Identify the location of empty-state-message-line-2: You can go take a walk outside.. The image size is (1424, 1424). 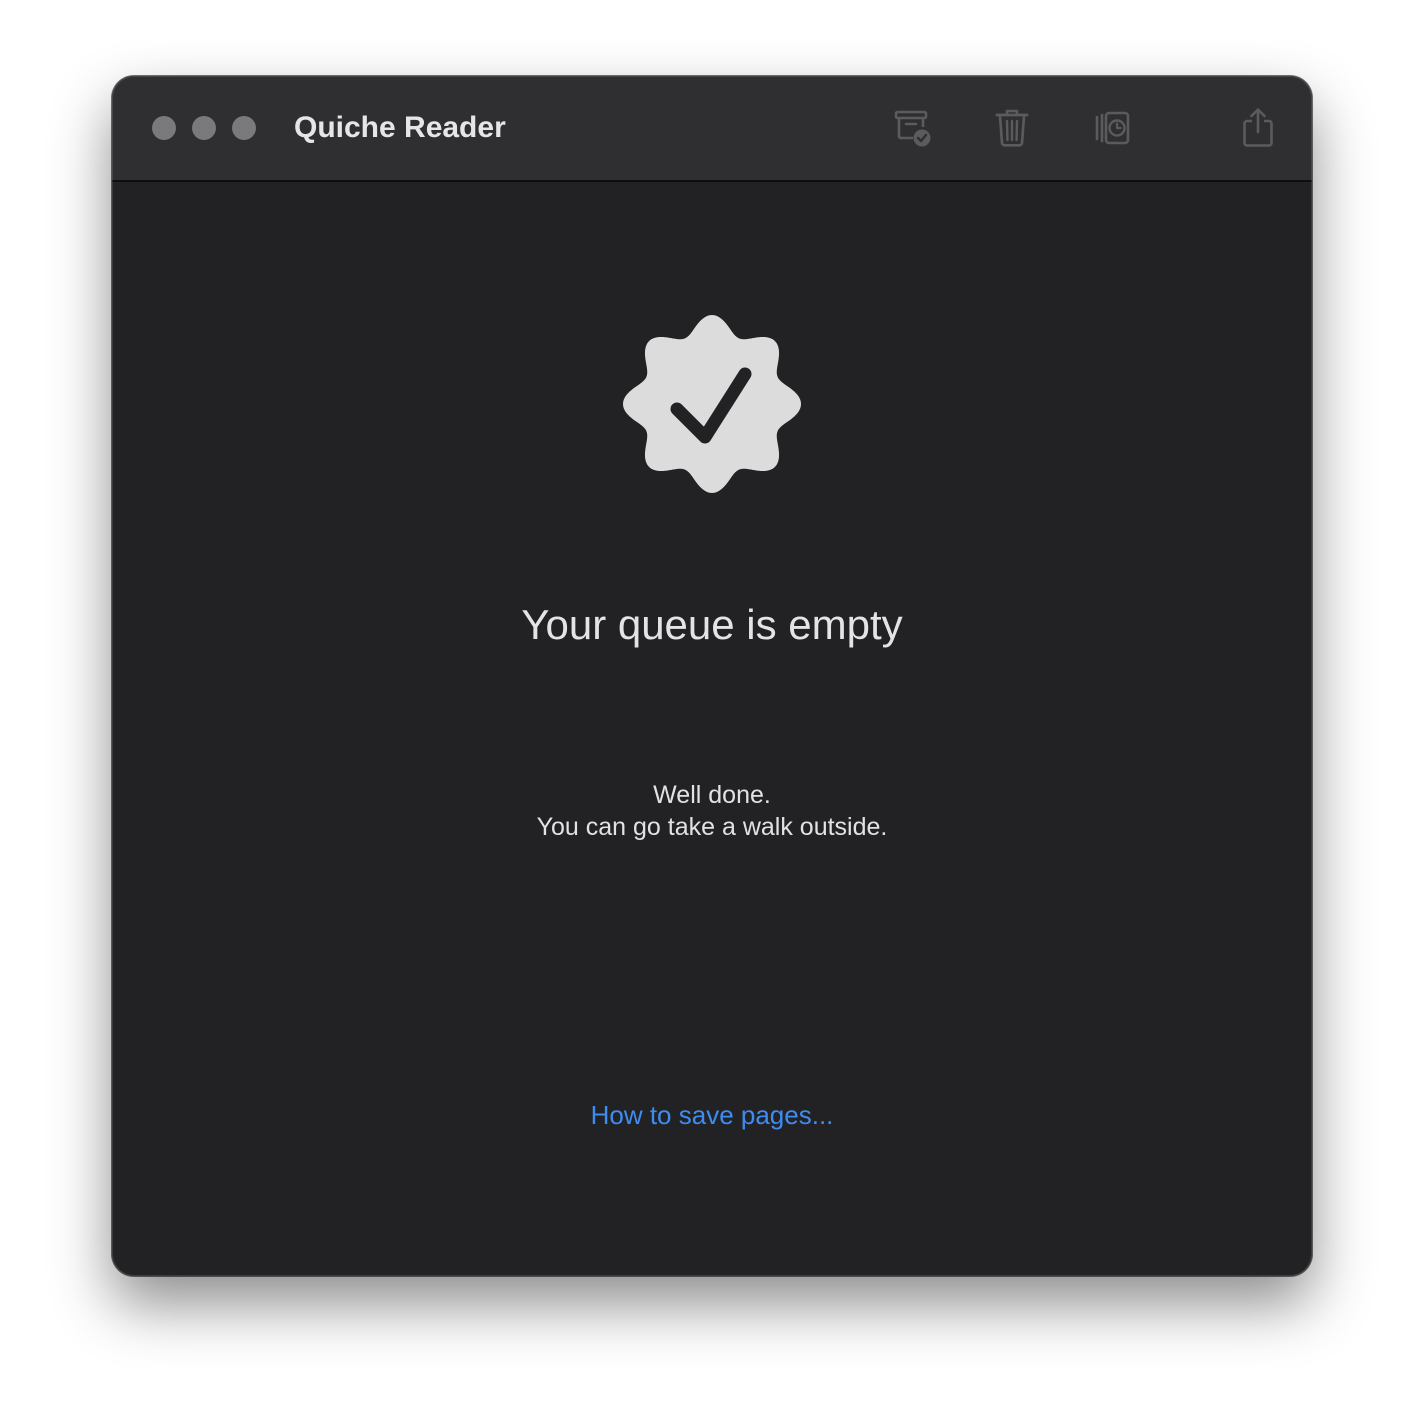
(712, 827).